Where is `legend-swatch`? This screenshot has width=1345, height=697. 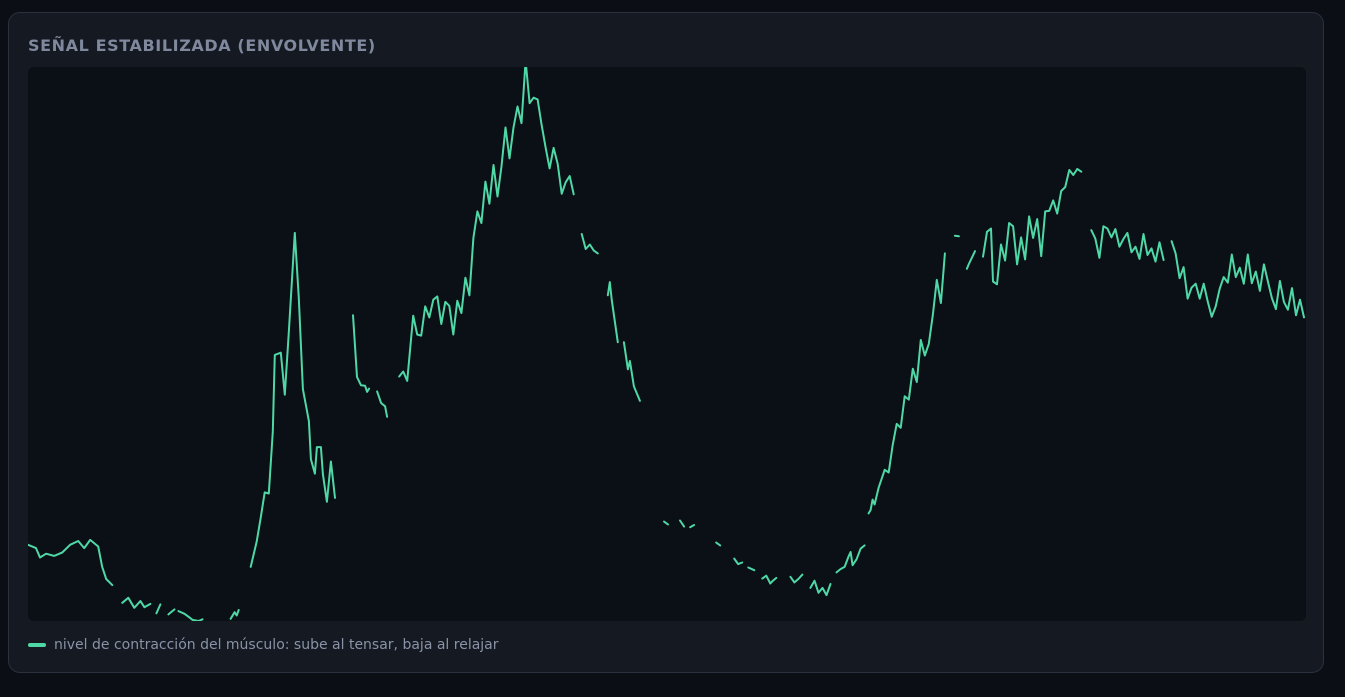 legend-swatch is located at coordinates (37, 645).